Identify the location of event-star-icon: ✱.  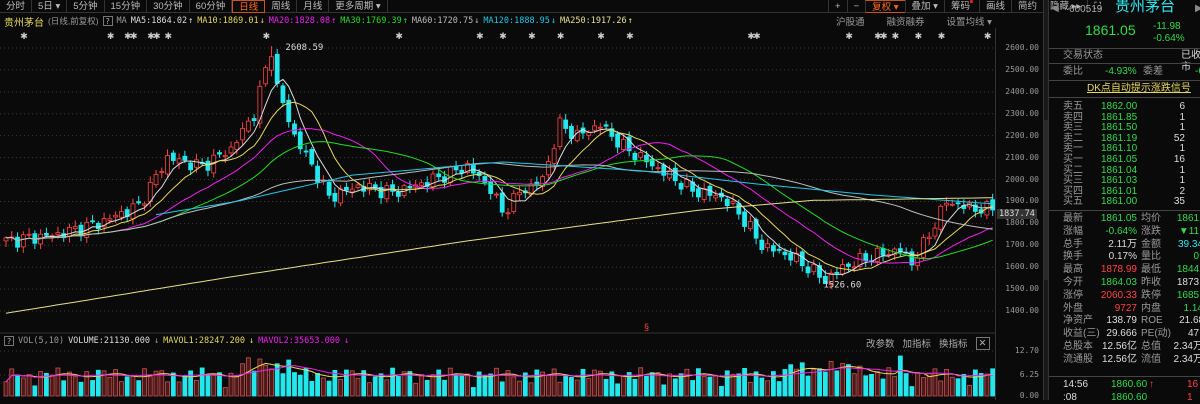
(503, 36).